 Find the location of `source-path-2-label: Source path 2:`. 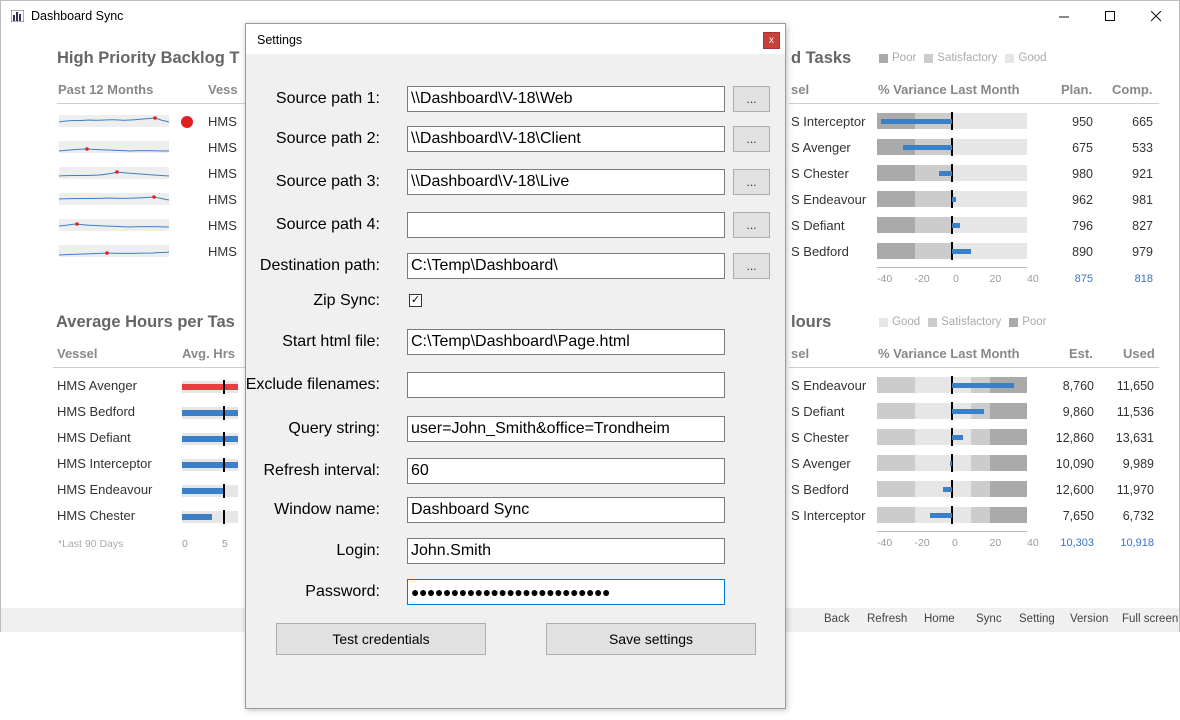

source-path-2-label: Source path 2: is located at coordinates (327, 138).